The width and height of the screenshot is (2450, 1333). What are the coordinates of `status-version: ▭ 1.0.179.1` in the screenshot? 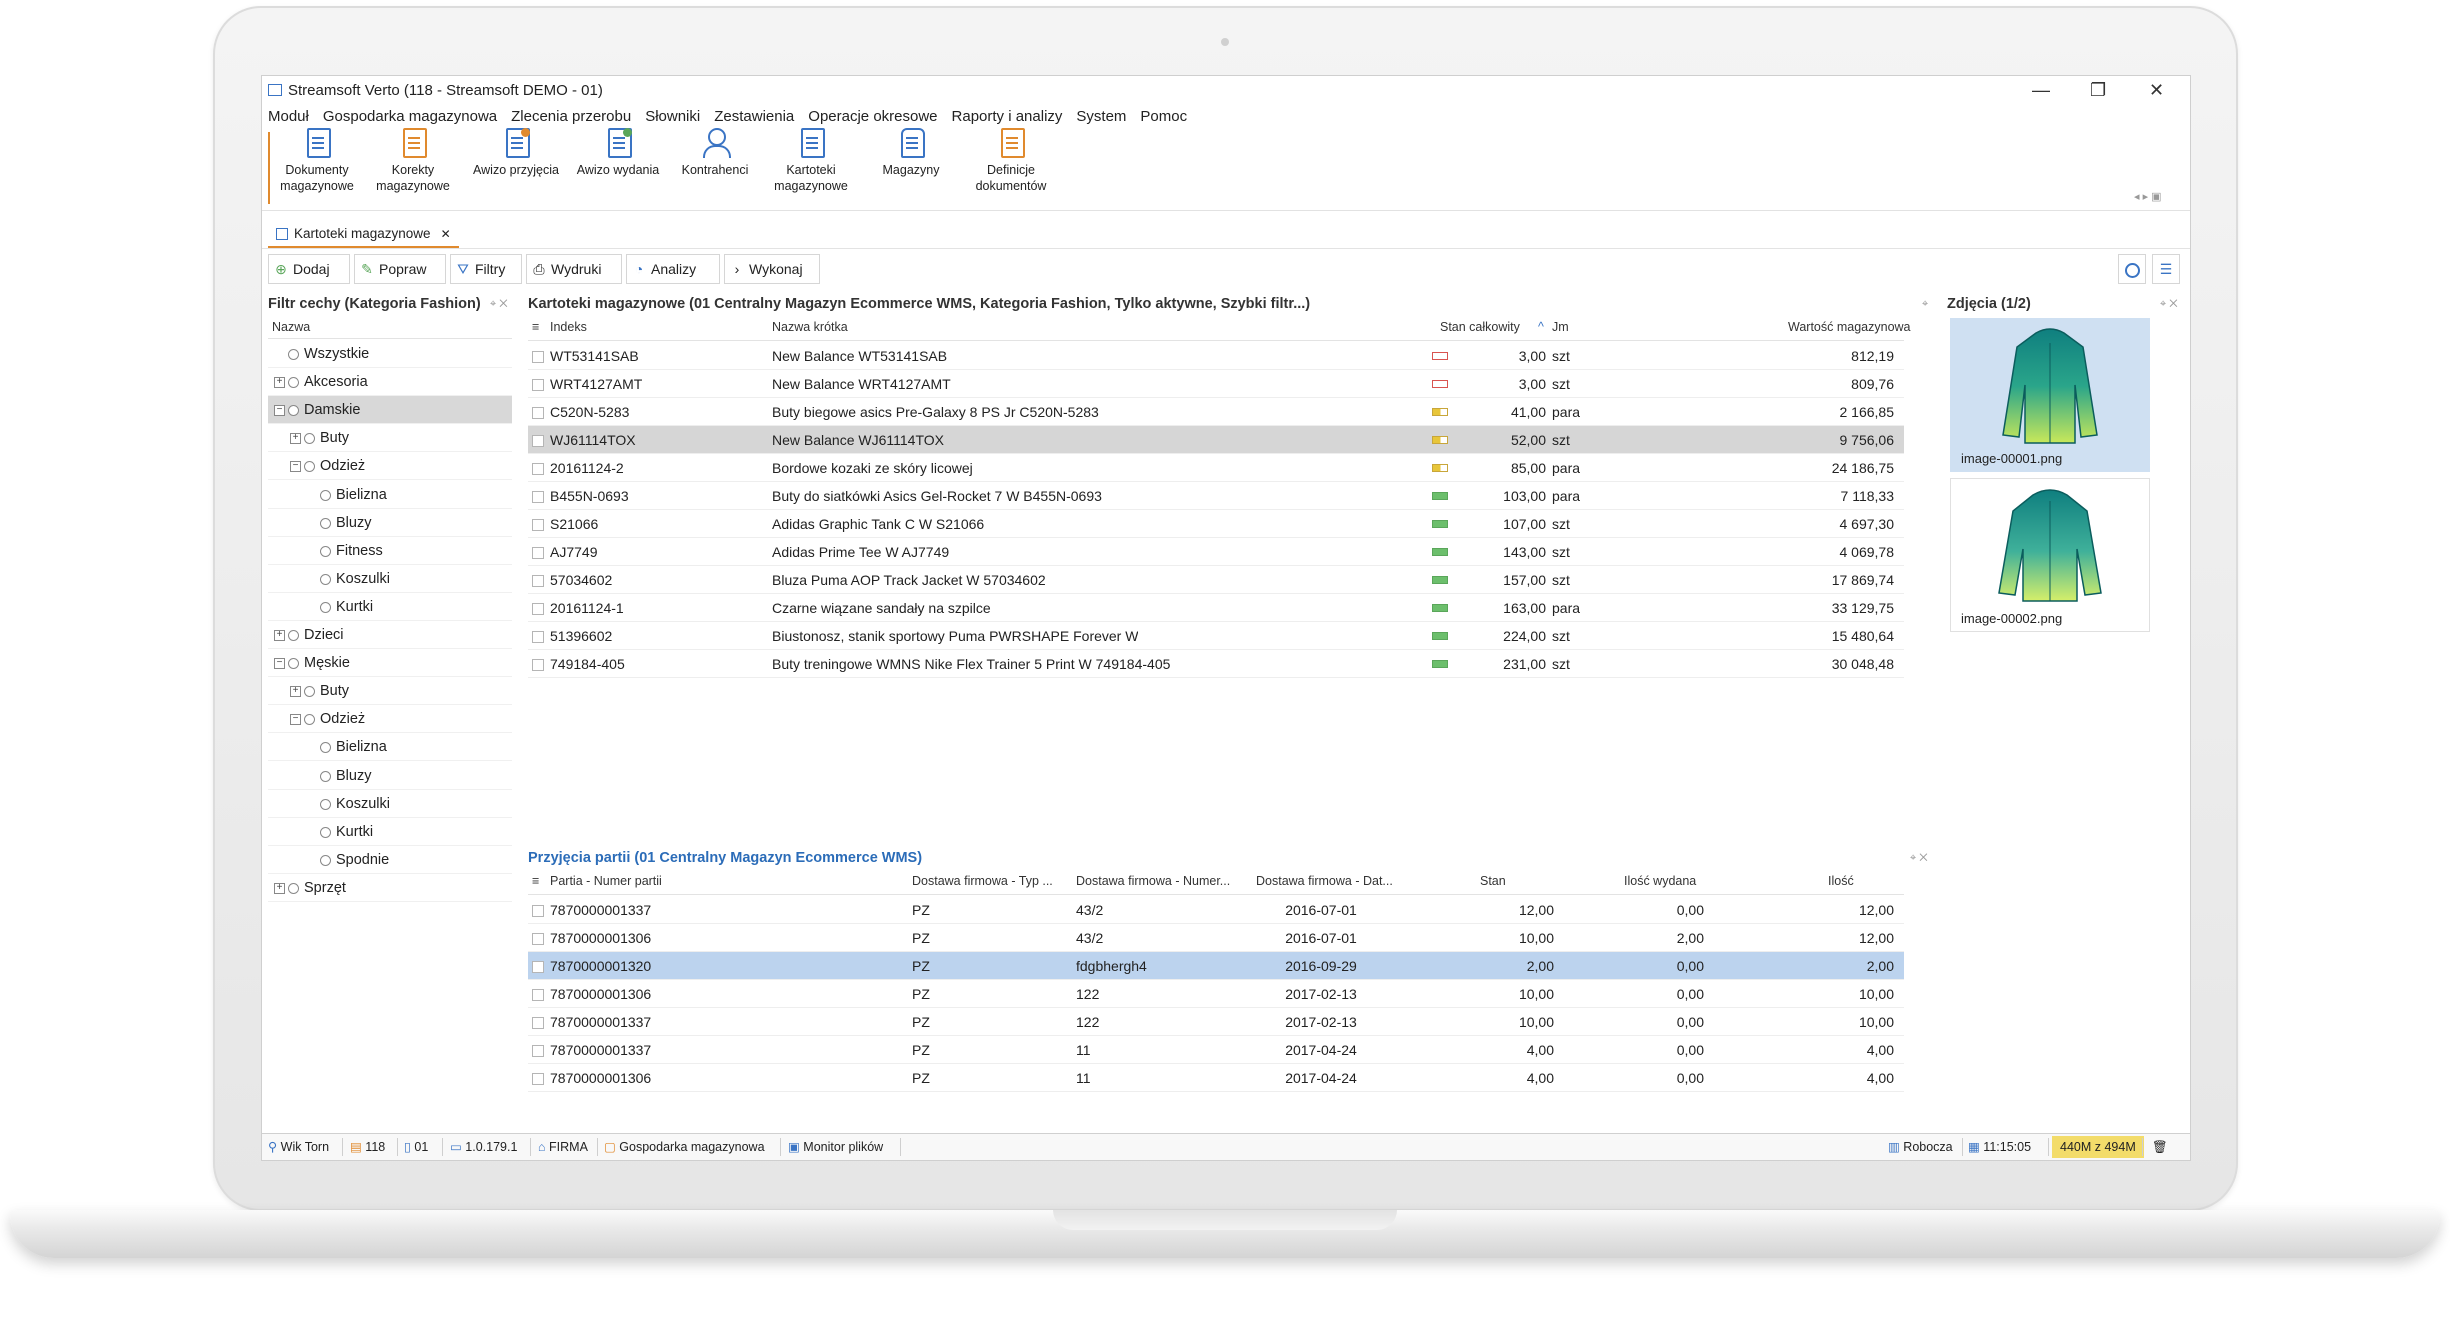 It's located at (483, 1147).